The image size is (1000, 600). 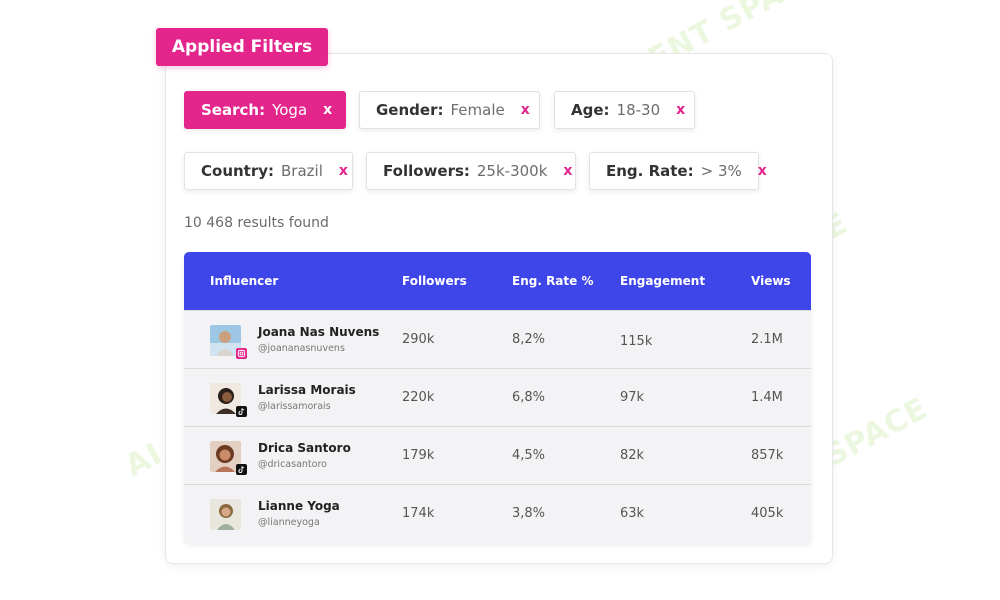 I want to click on filter-value: Yoga, so click(x=290, y=110).